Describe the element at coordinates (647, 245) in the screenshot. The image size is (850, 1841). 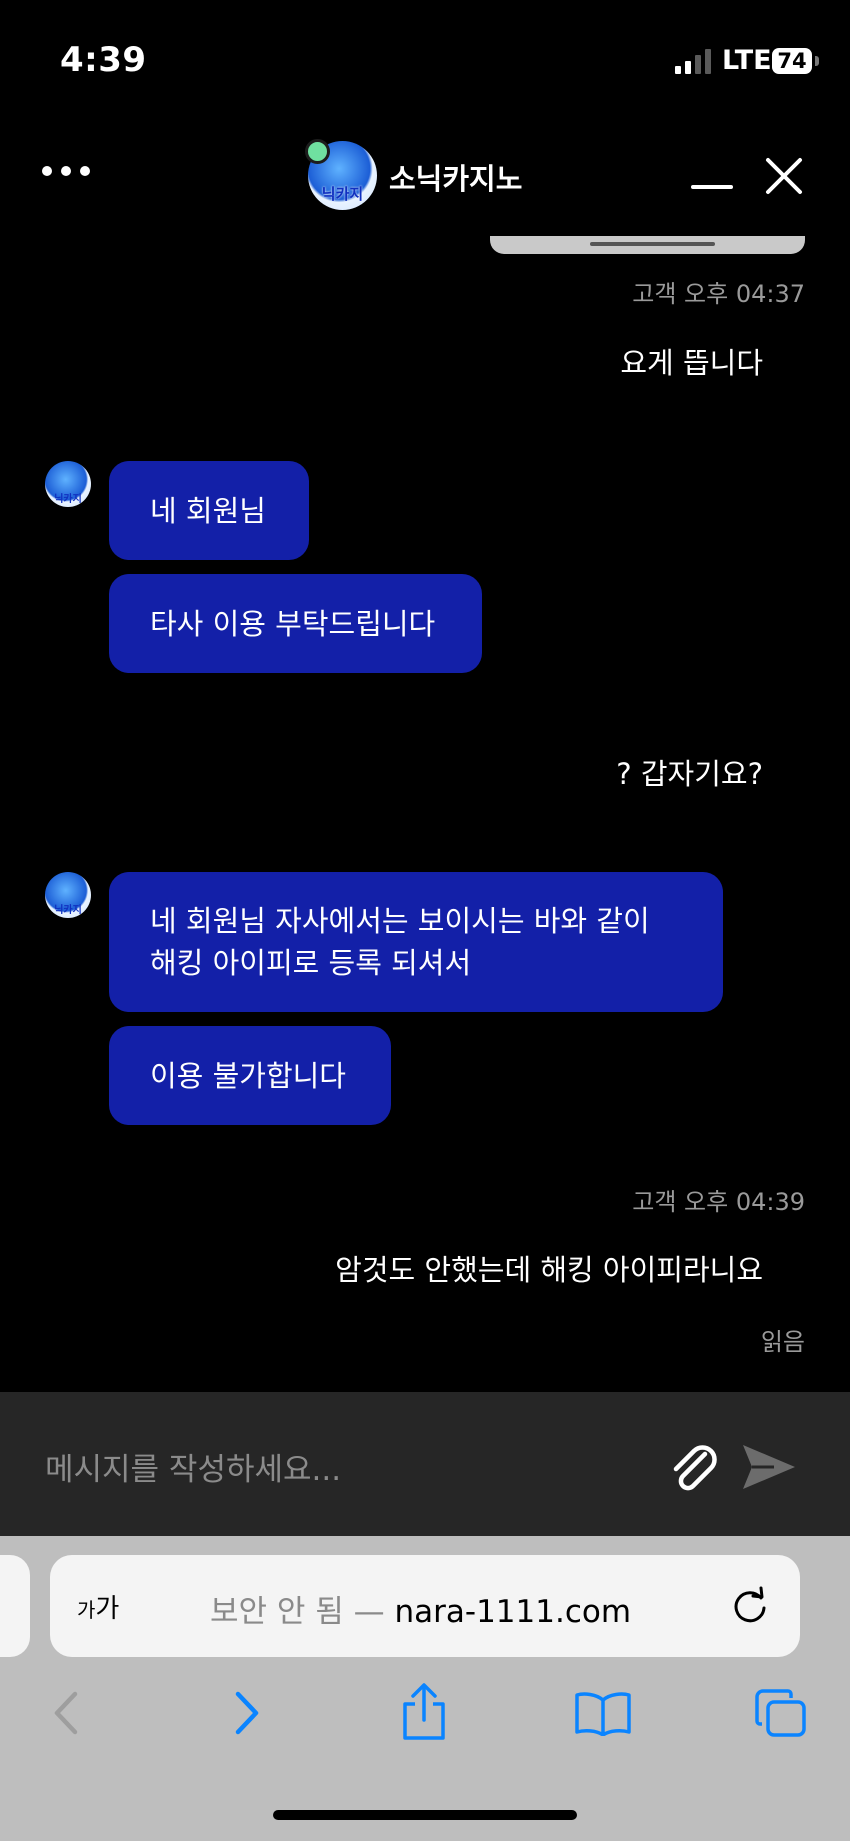
I see `image-attachment` at that location.